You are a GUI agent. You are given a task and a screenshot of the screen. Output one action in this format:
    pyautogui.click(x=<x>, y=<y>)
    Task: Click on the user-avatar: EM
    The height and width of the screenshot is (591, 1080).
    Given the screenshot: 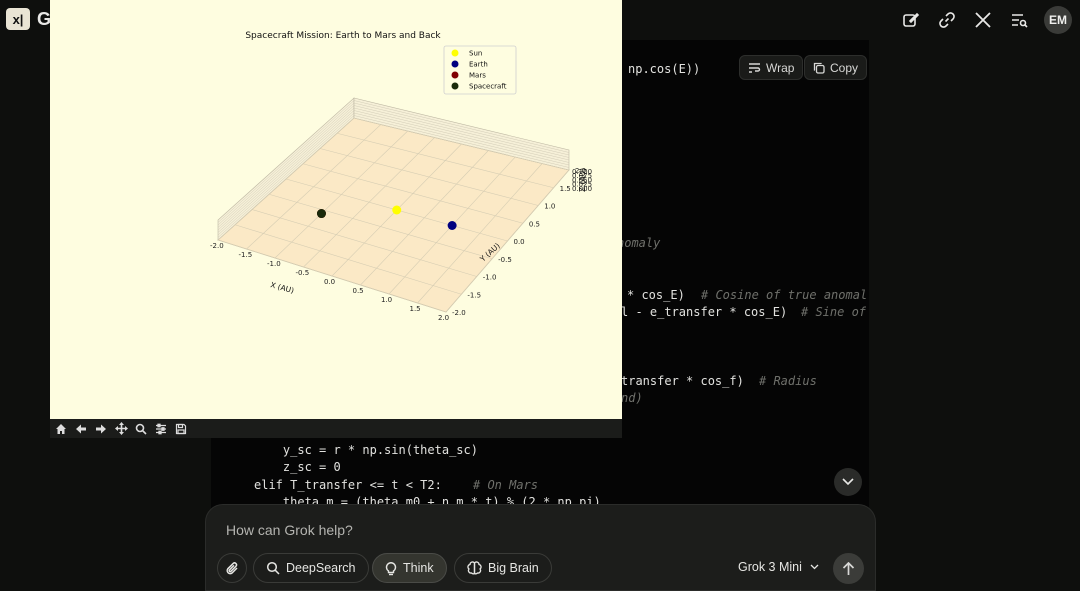 What is the action you would take?
    pyautogui.click(x=1058, y=20)
    